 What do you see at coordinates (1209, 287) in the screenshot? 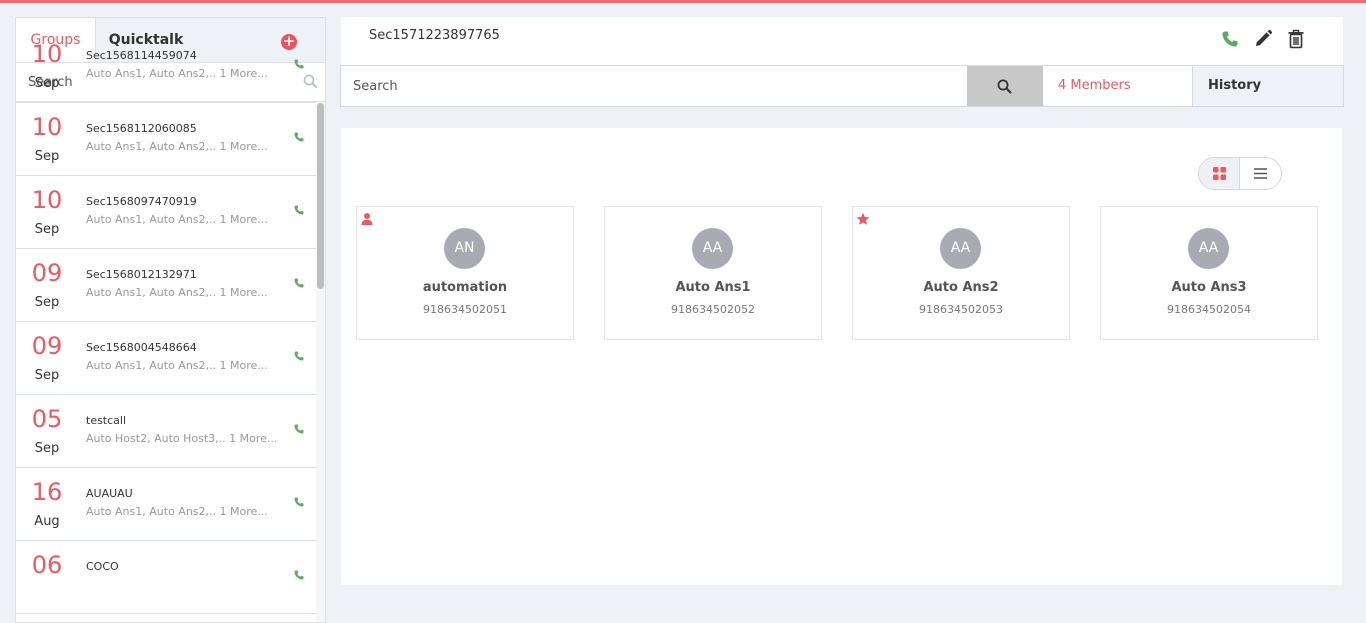
I see `member-name: Auto Ans3` at bounding box center [1209, 287].